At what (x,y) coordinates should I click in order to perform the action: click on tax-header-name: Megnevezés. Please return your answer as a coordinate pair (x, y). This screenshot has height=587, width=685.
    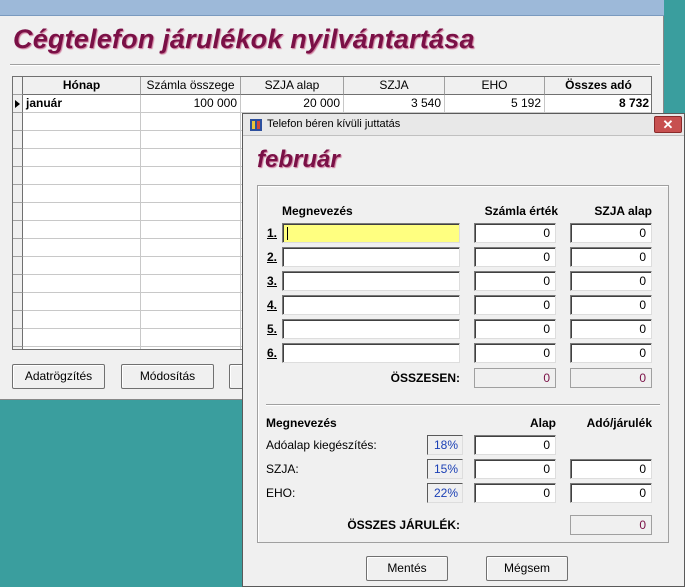
    Looking at the image, I should click on (301, 423).